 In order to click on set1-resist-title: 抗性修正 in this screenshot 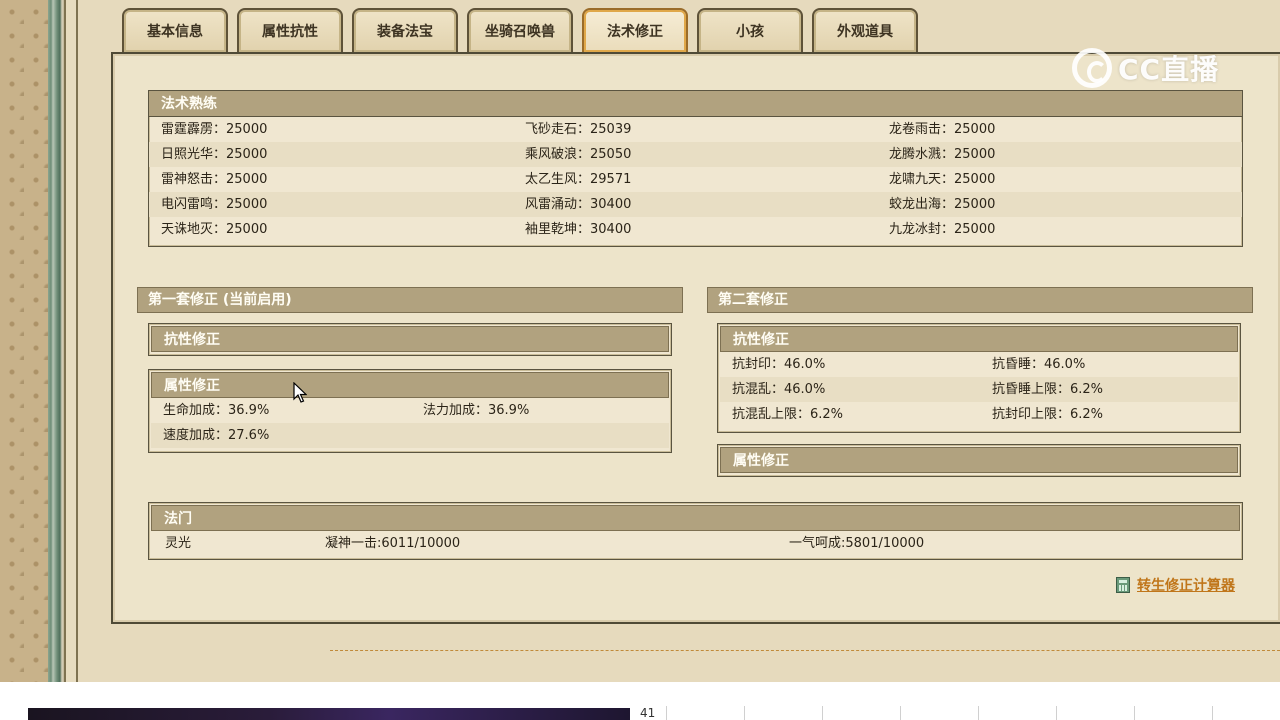, I will do `click(410, 339)`.